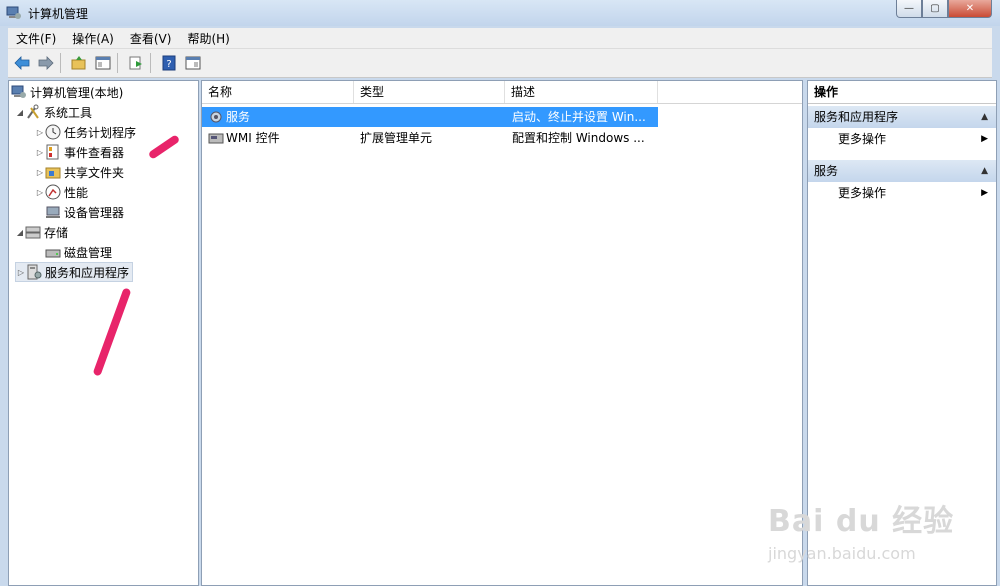  Describe the element at coordinates (53, 173) in the screenshot. I see `shared-folder-icon` at that location.